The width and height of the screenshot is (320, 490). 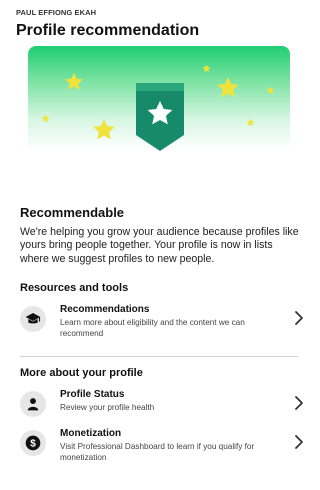 I want to click on monetization-title: Monetization, so click(x=91, y=433).